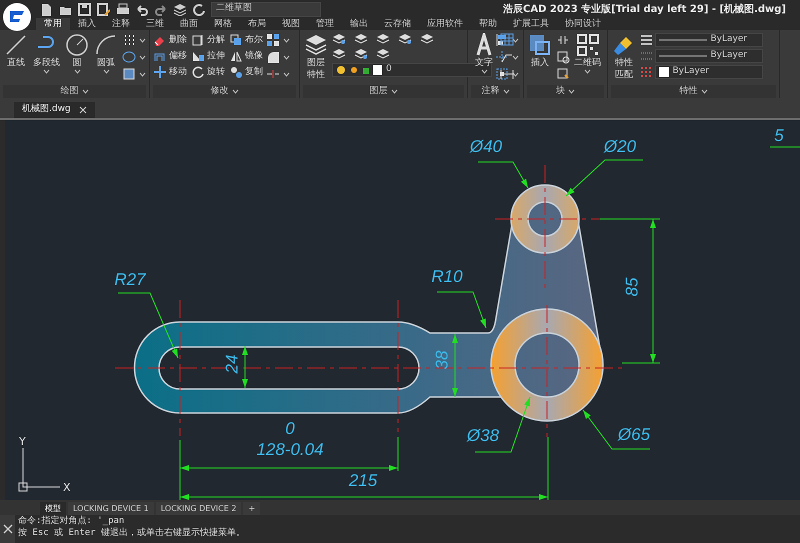  I want to click on block-attribute-icon, so click(563, 74).